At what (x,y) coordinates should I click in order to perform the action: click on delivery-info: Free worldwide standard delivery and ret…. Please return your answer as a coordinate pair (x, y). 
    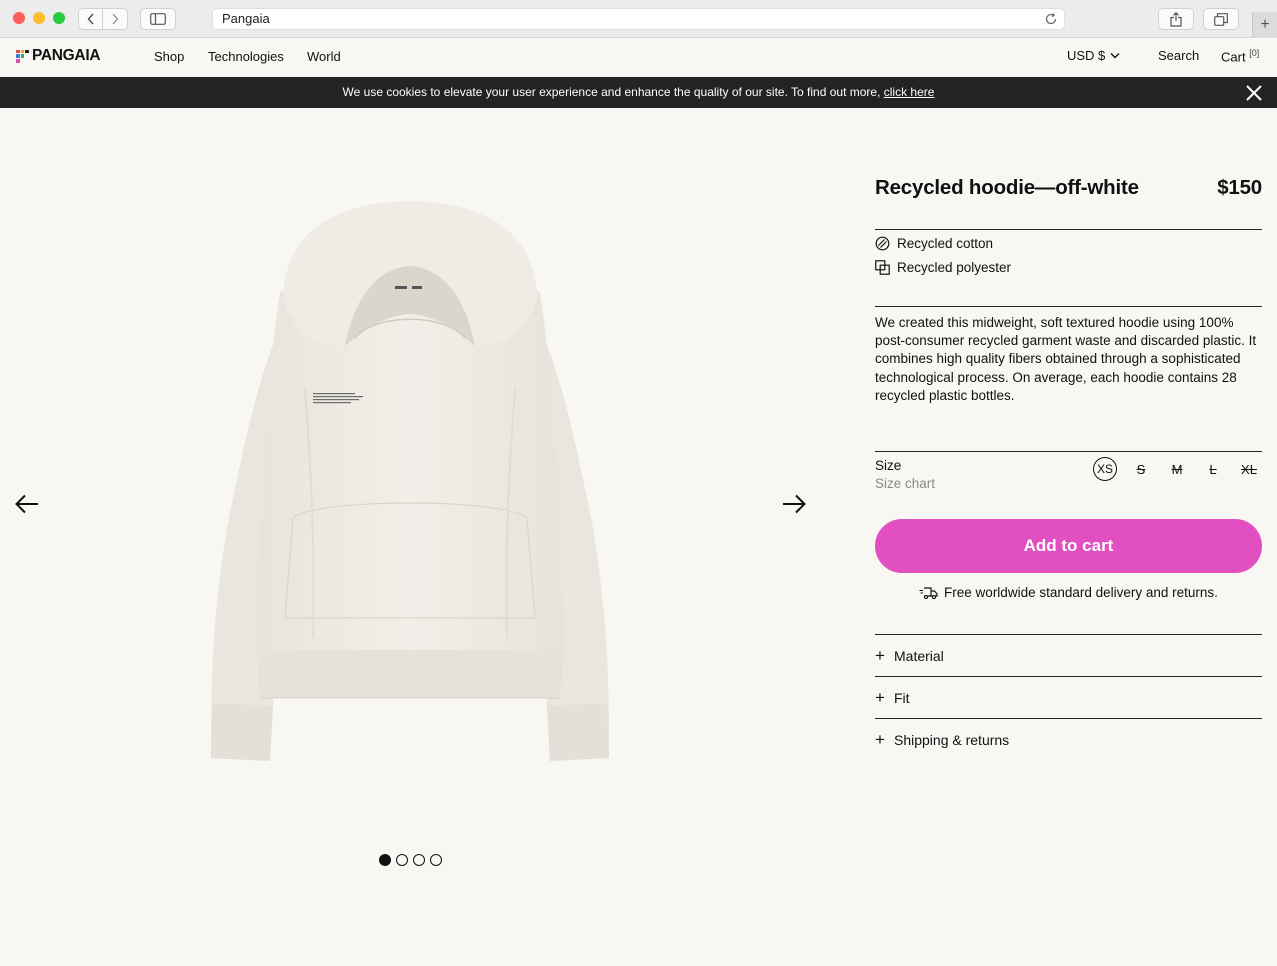
    Looking at the image, I should click on (1068, 592).